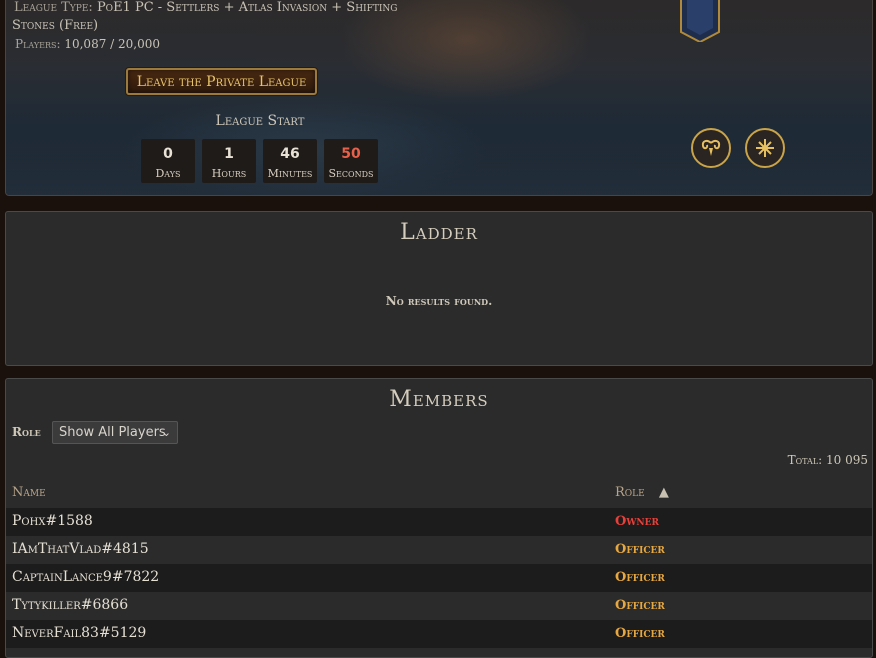 Image resolution: width=876 pixels, height=658 pixels. I want to click on countdown-days-unit: Days, so click(168, 173).